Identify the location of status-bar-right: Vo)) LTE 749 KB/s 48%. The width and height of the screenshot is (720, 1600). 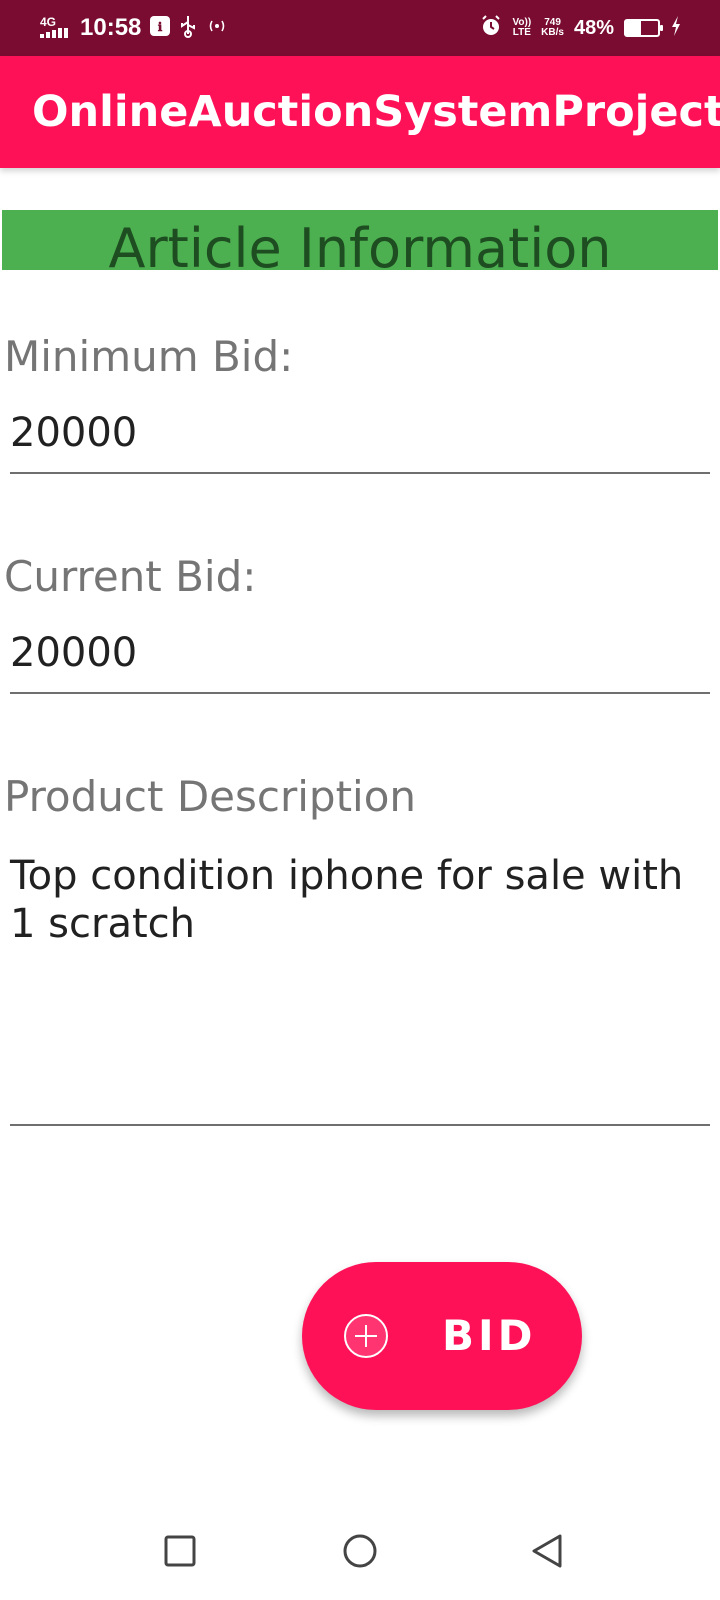
(581, 28).